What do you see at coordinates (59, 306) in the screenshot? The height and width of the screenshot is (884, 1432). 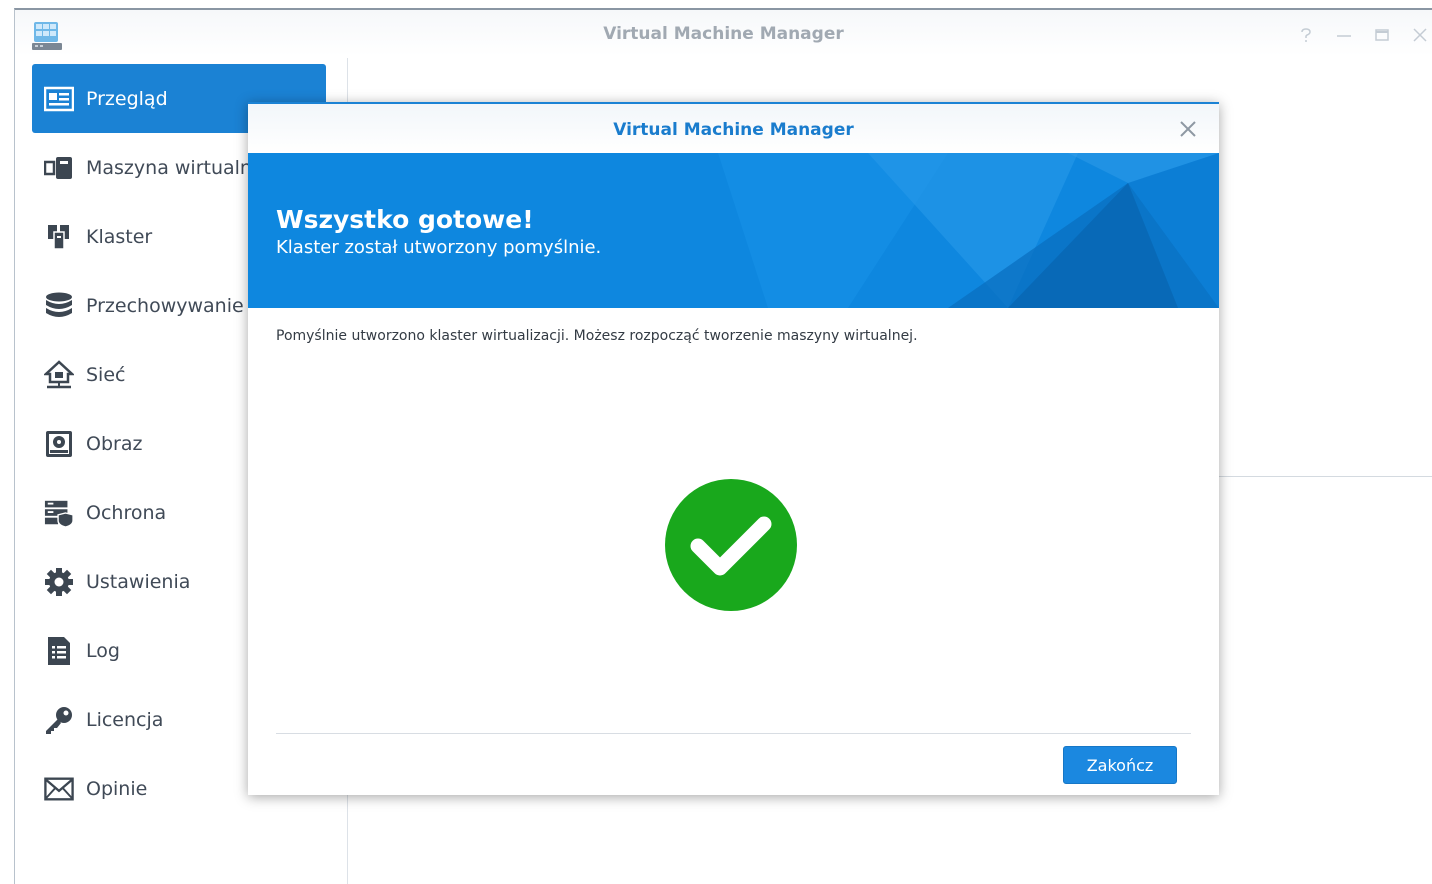 I see `storage-icon` at bounding box center [59, 306].